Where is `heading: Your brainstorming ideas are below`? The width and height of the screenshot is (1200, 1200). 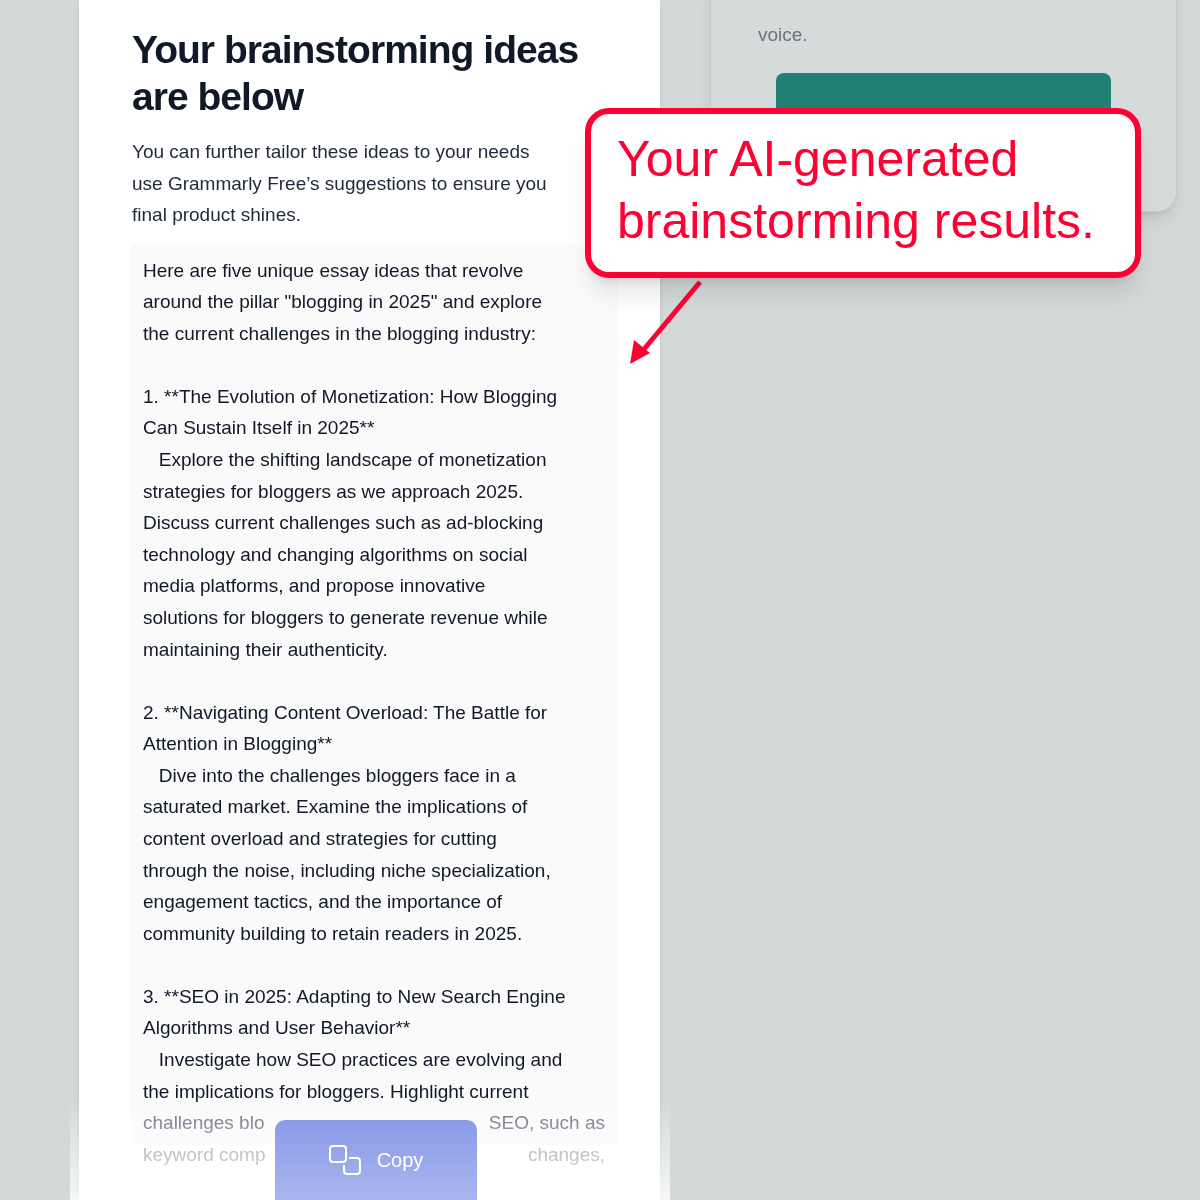
heading: Your brainstorming ideas are below is located at coordinates (356, 73).